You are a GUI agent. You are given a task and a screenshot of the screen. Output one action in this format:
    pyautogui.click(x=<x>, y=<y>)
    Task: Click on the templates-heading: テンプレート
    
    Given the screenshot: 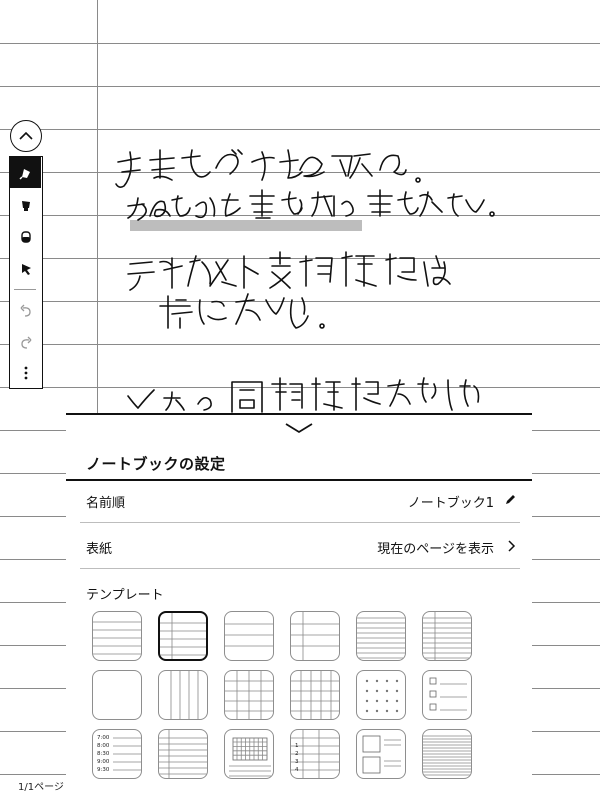 What is the action you would take?
    pyautogui.click(x=125, y=595)
    